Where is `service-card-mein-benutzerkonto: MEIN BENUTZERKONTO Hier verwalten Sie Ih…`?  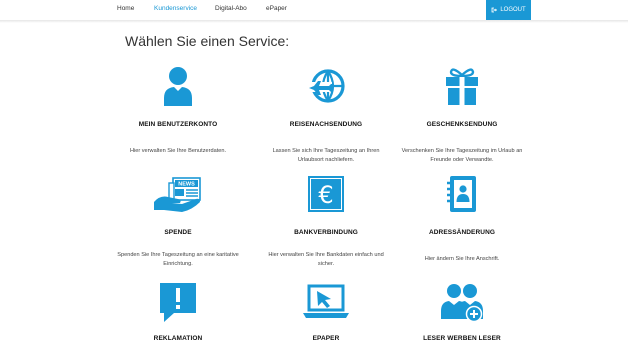
service-card-mein-benutzerkonto: MEIN BENUTZERKONTO Hier verwalten Sie Ih… is located at coordinates (178, 112).